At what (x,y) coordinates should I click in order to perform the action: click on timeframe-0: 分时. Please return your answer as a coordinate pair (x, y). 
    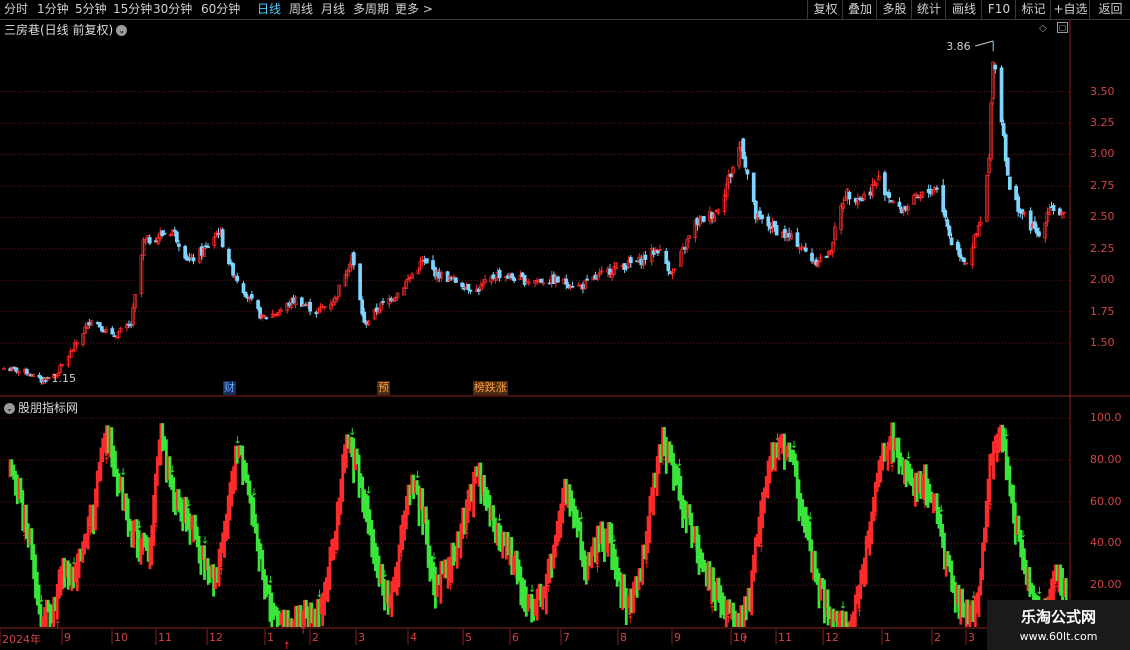
    Looking at the image, I should click on (16, 9).